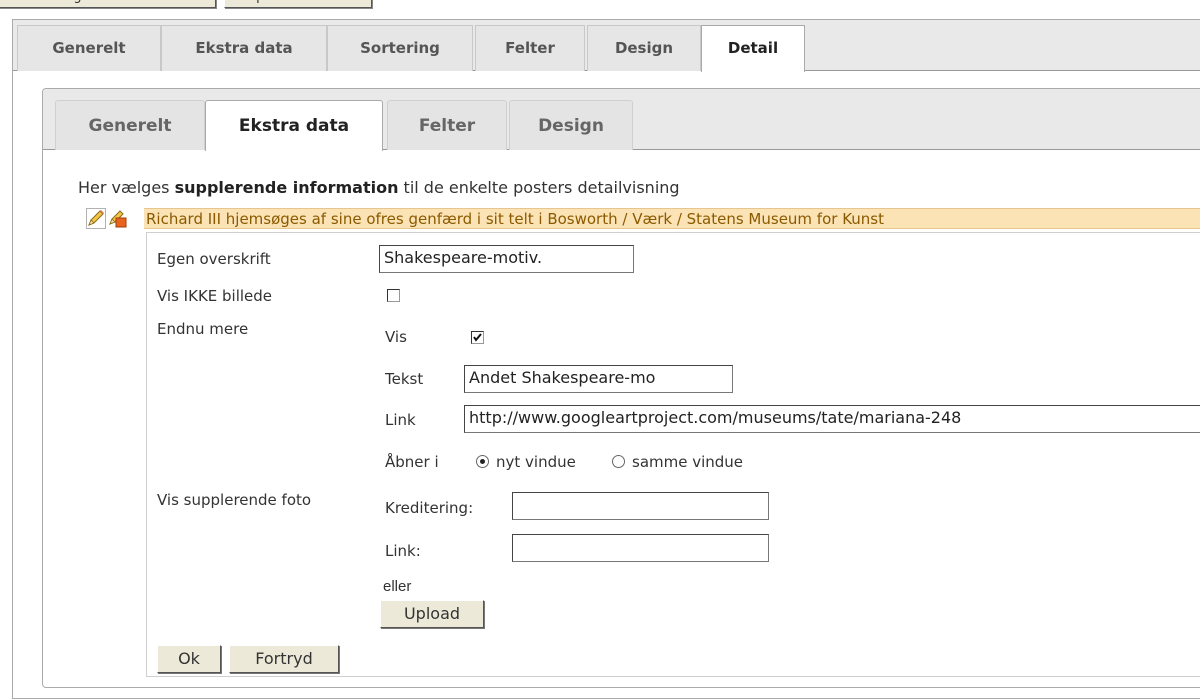 This screenshot has width=1200, height=699. I want to click on tab-detail: Detail, so click(753, 48).